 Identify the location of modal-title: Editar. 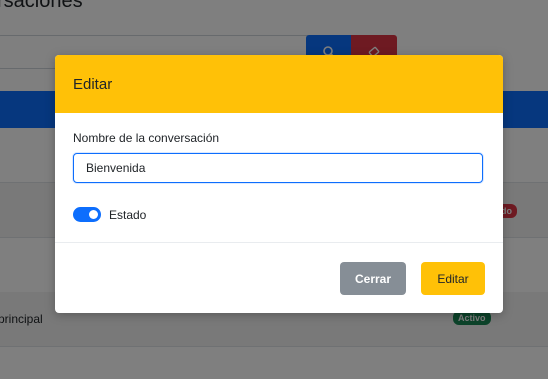
(93, 84).